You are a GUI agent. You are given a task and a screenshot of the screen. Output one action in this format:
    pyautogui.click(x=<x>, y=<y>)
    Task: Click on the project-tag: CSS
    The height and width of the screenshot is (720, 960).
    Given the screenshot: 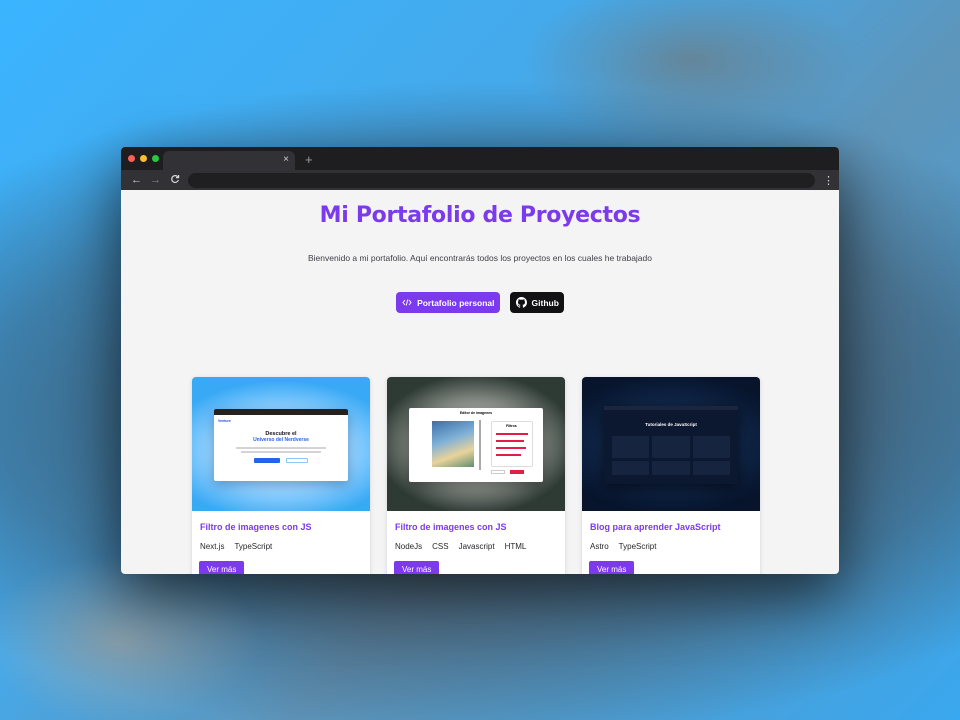 What is the action you would take?
    pyautogui.click(x=440, y=546)
    